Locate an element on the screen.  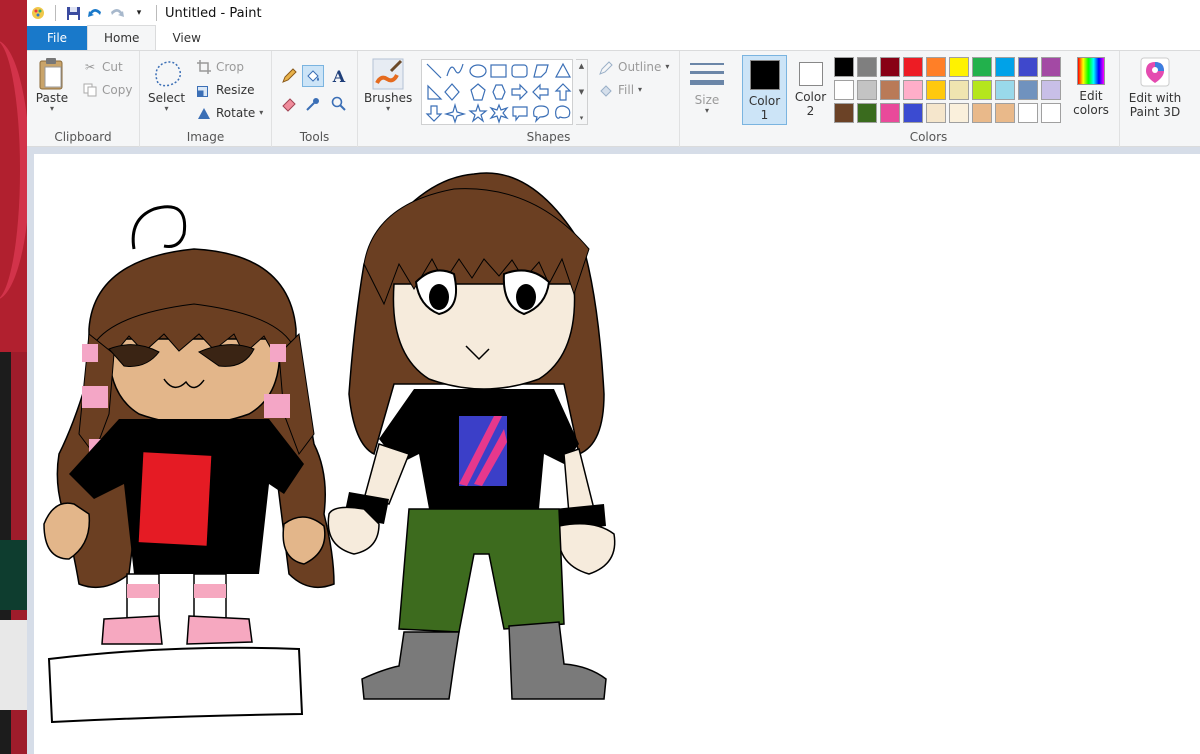
brush-icon is located at coordinates (388, 74).